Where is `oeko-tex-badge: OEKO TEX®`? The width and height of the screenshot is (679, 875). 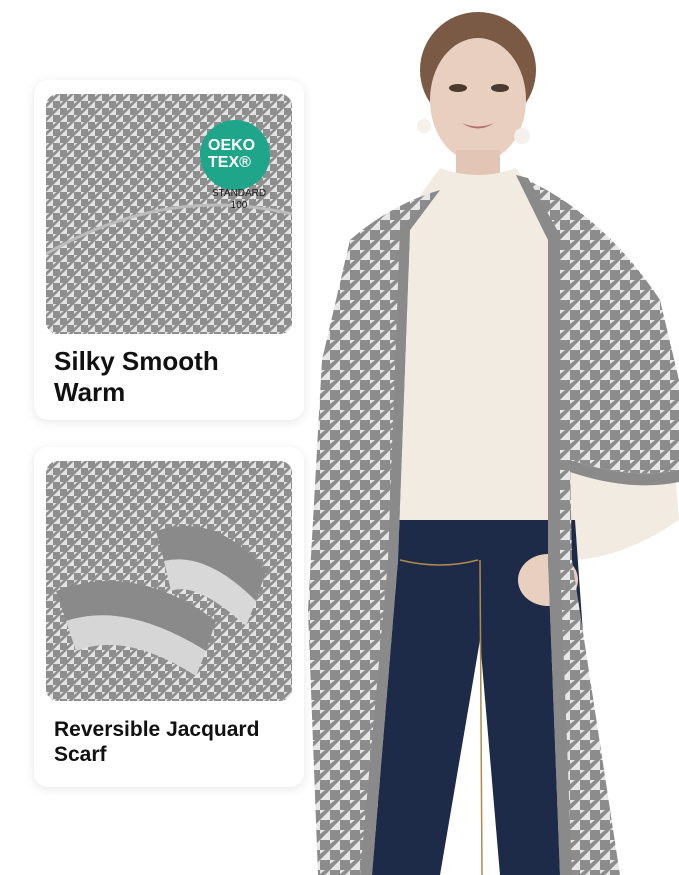 oeko-tex-badge: OEKO TEX® is located at coordinates (235, 155).